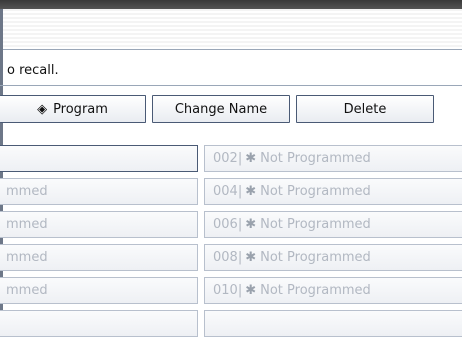 The height and width of the screenshot is (337, 462). I want to click on program-slot-right, so click(333, 323).